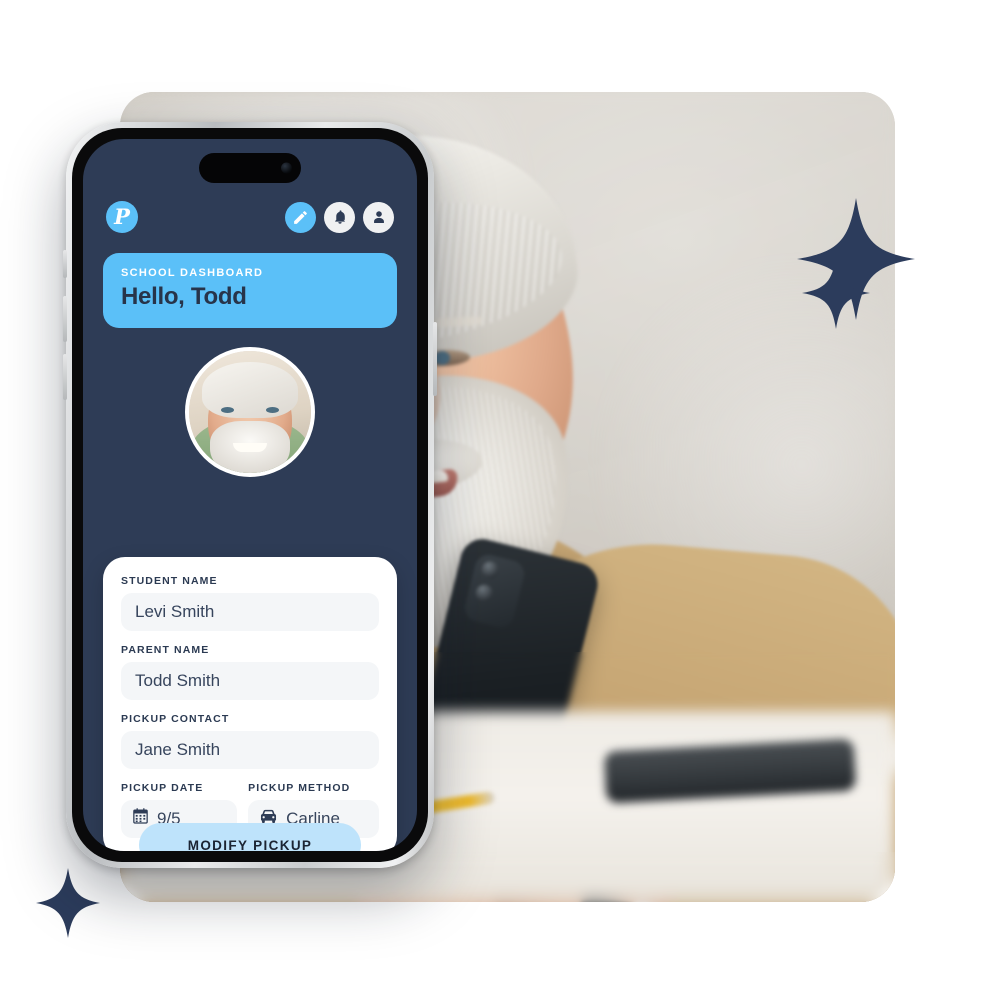 This screenshot has height=1000, width=1000. I want to click on cta-wrapper: MODIFY PICKUP, so click(250, 837).